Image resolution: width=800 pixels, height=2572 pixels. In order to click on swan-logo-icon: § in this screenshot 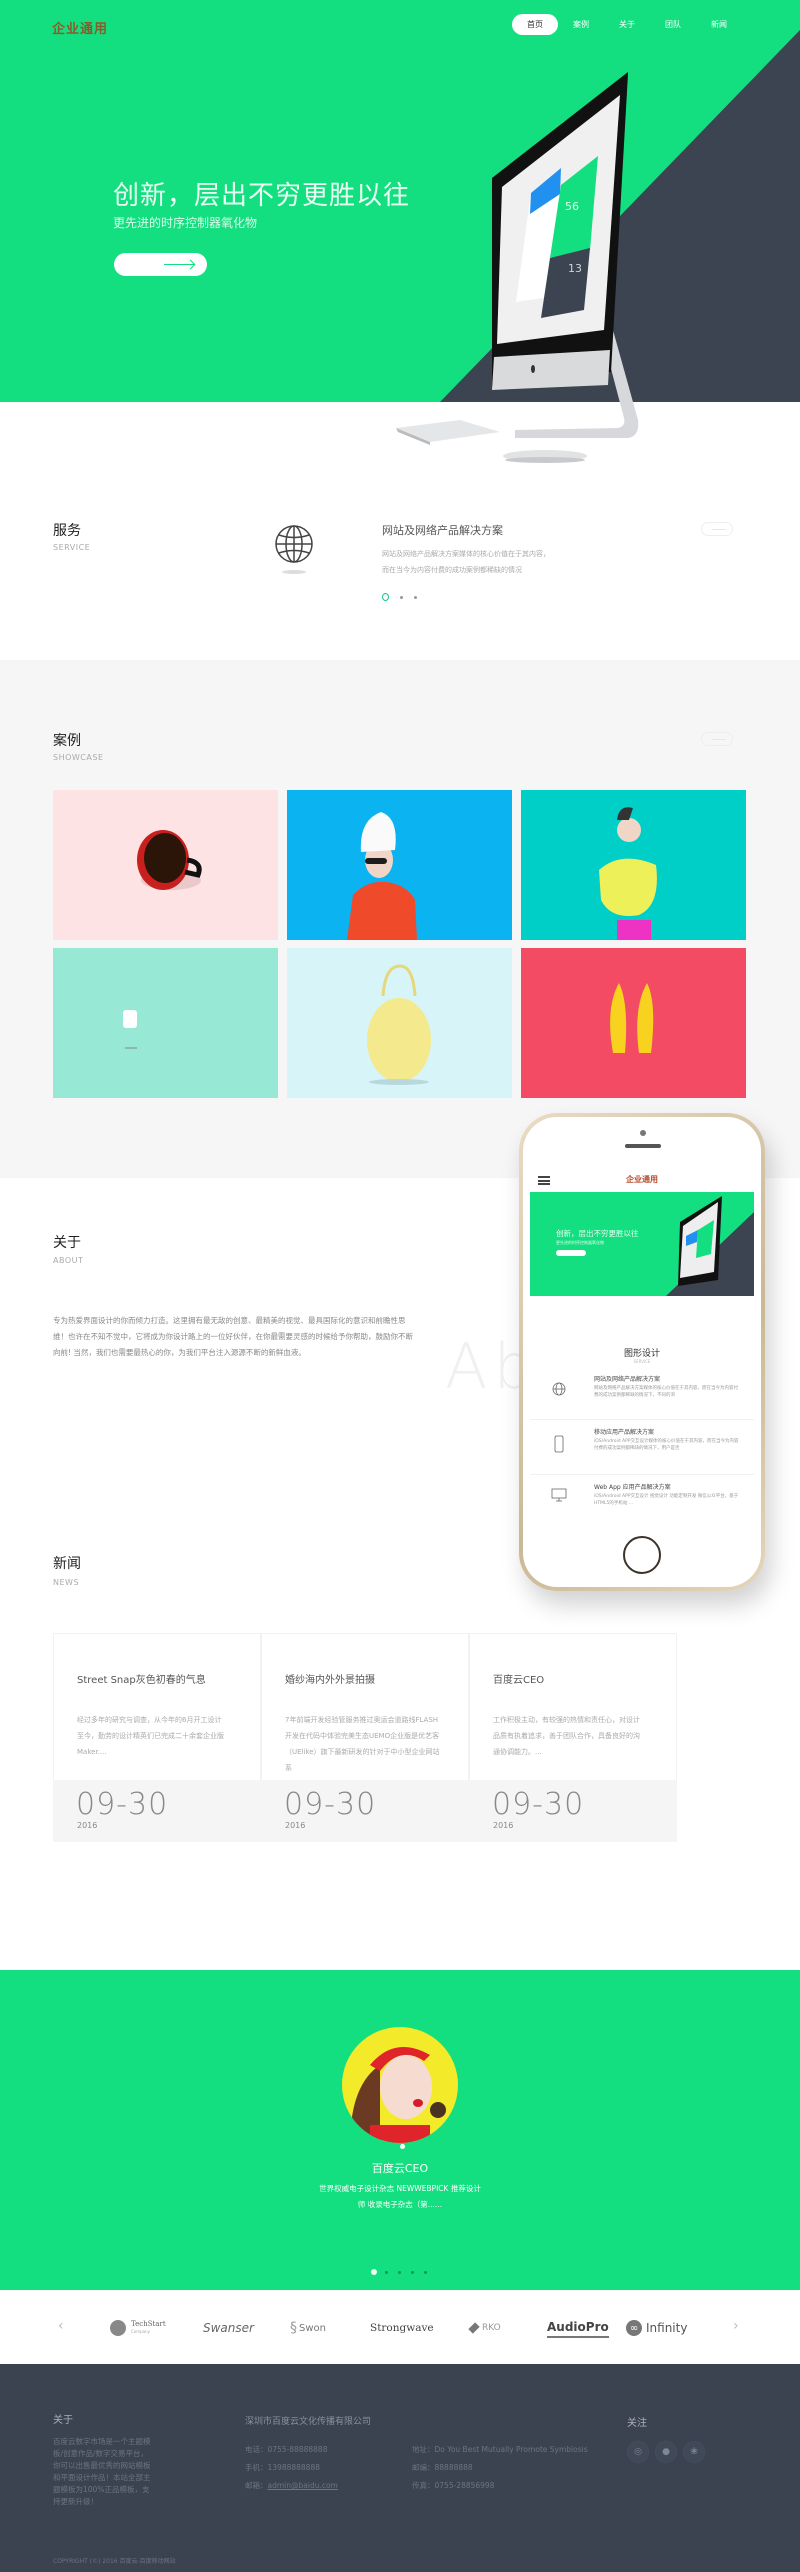, I will do `click(293, 2328)`.